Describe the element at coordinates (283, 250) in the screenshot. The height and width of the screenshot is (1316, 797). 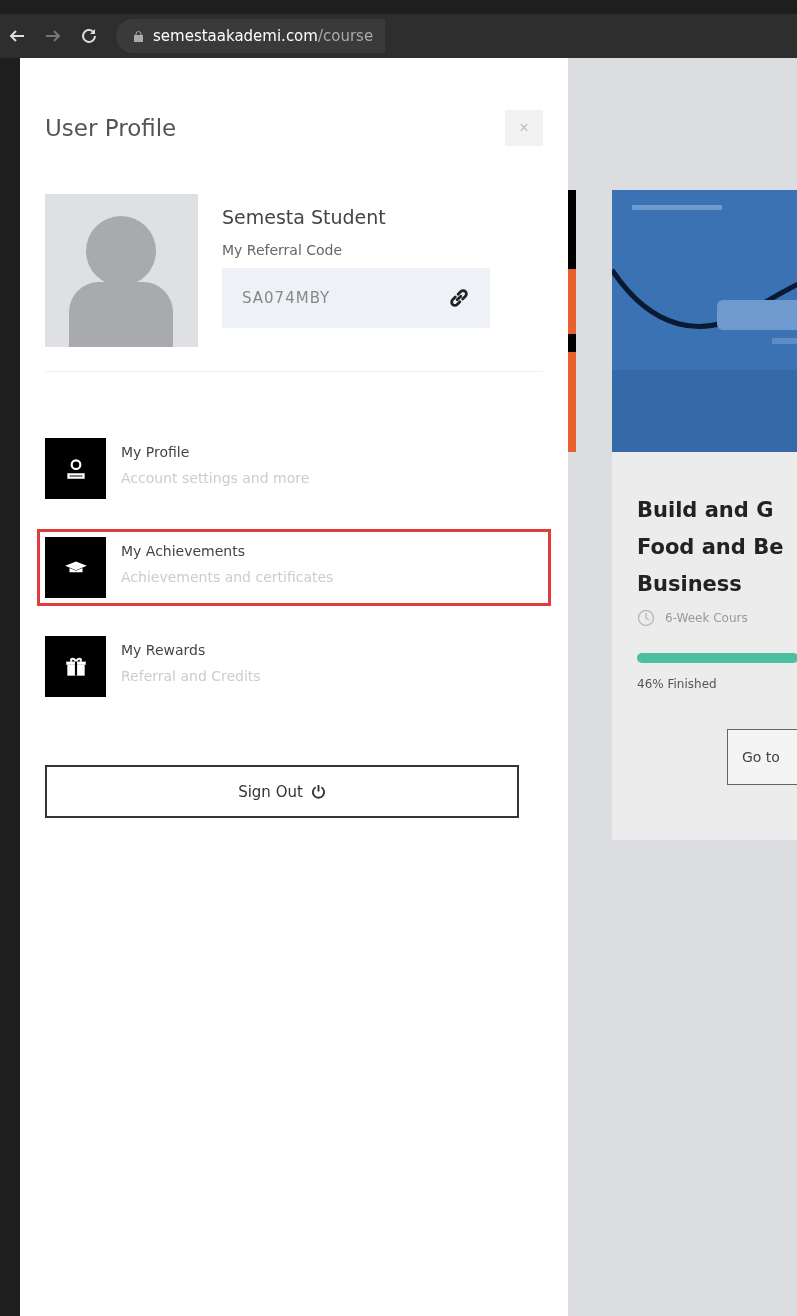
I see `referral-label: My Referral Code` at that location.